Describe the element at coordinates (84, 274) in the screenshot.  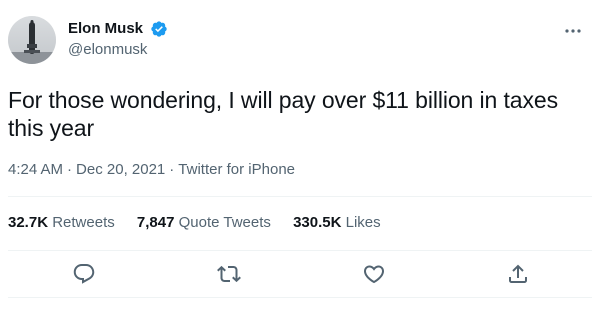
I see `reply-icon` at that location.